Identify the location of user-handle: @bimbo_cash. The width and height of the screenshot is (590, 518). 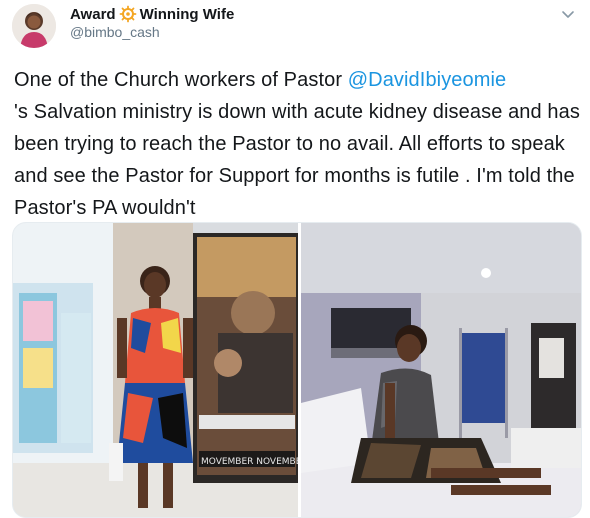
(115, 32).